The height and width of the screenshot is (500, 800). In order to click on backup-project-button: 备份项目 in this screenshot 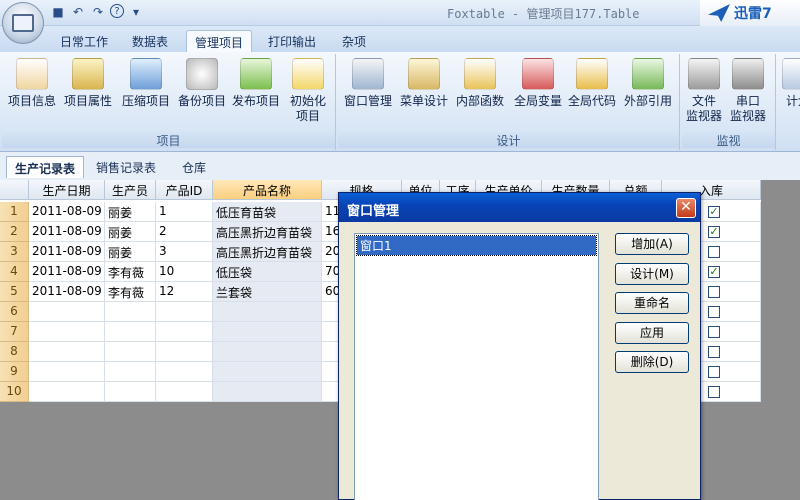, I will do `click(202, 83)`.